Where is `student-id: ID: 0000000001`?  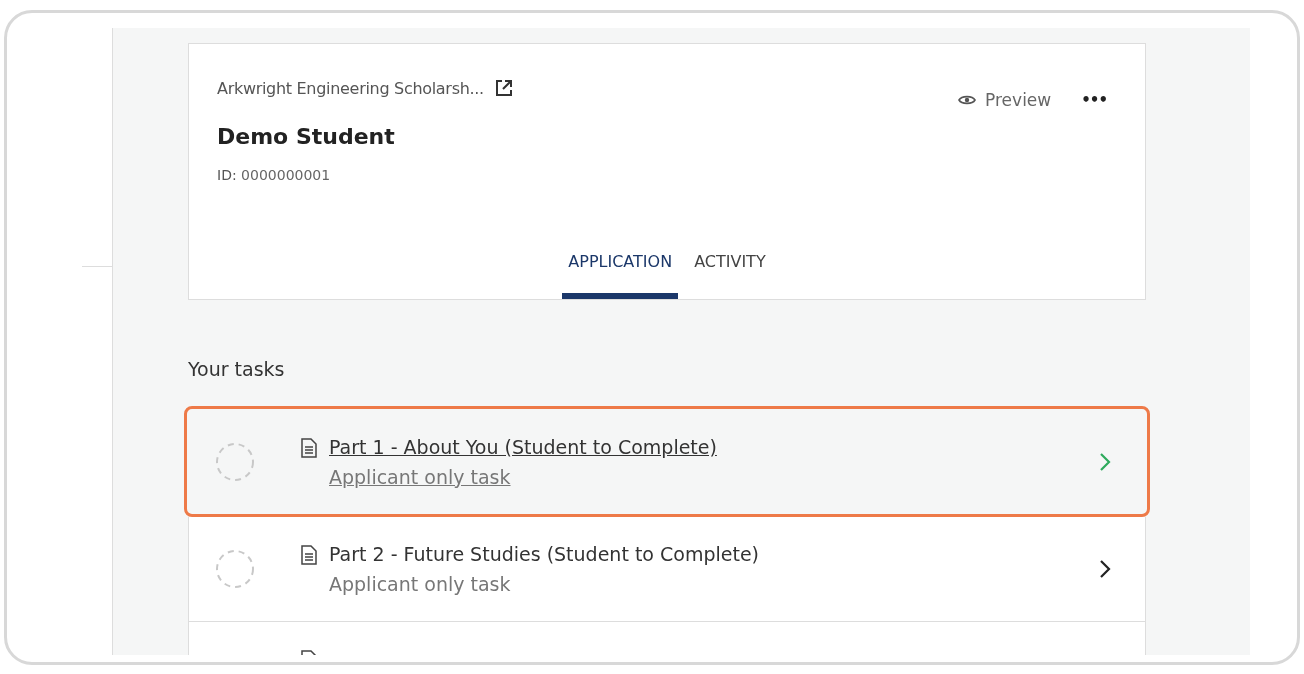
student-id: ID: 0000000001 is located at coordinates (274, 175).